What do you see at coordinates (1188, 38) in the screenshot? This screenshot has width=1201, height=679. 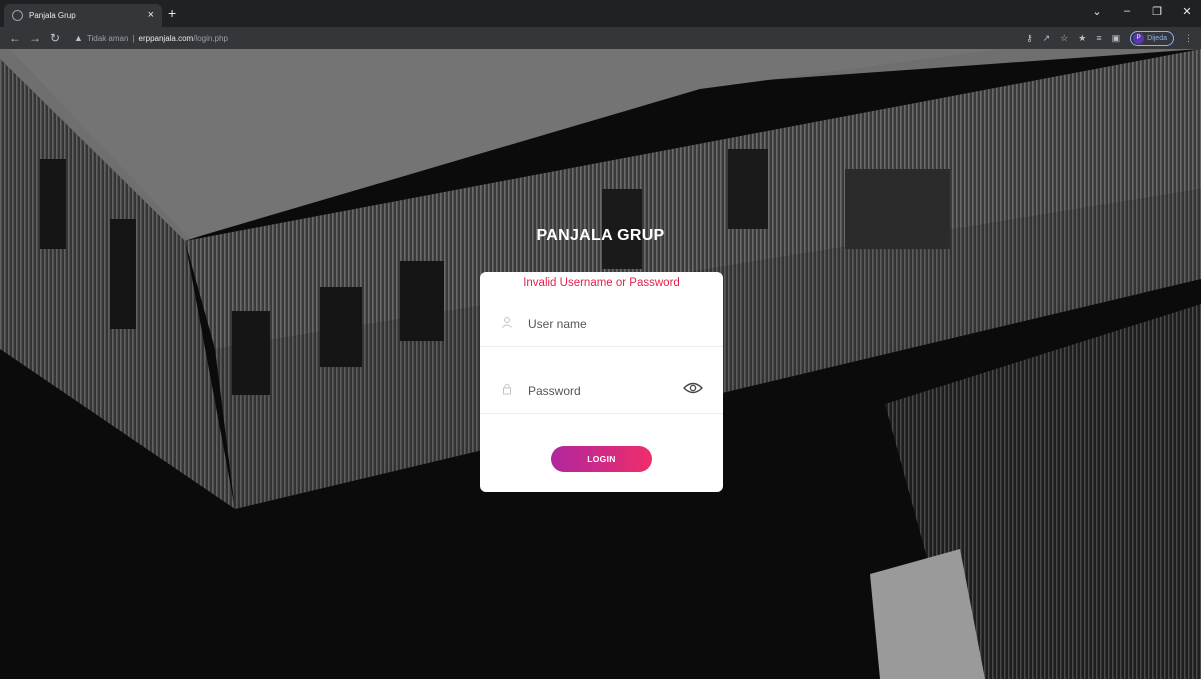 I see `menu-icon: ⋮` at bounding box center [1188, 38].